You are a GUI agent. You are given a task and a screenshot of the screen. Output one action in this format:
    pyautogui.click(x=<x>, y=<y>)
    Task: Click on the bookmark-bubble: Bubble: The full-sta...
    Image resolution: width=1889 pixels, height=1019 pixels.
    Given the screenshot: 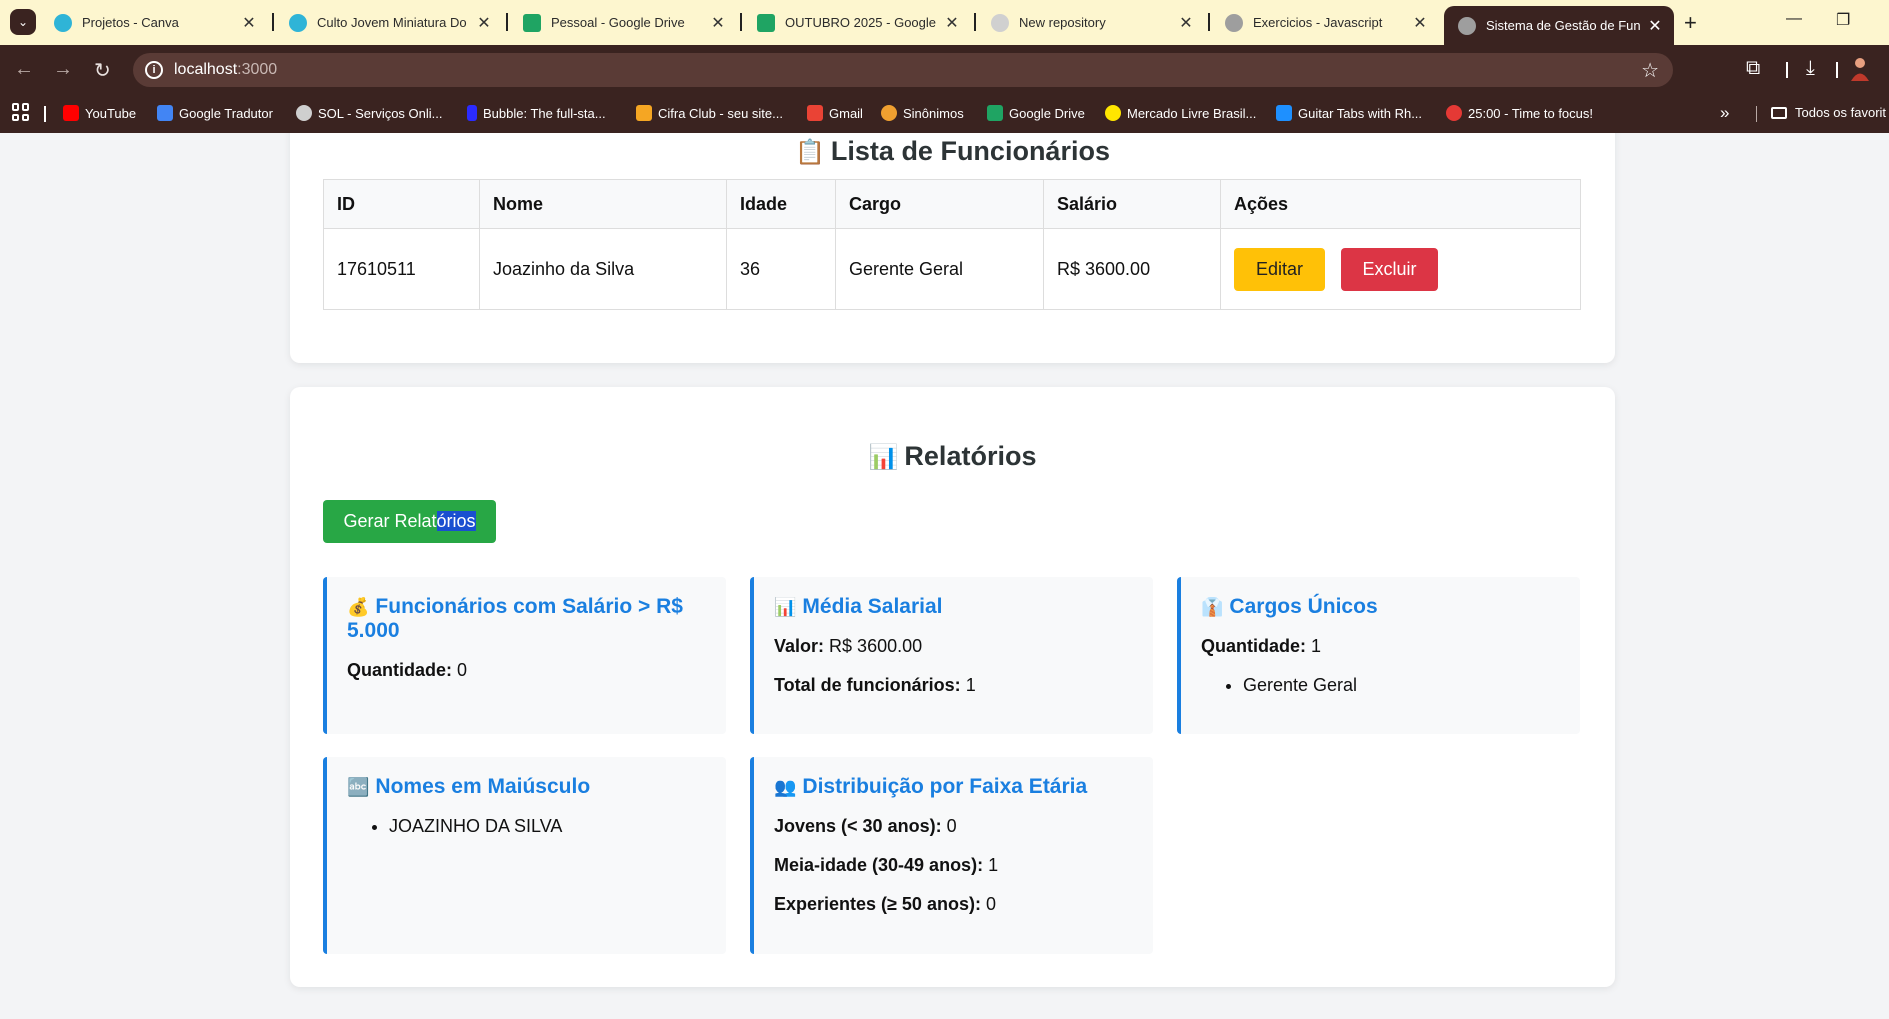 What is the action you would take?
    pyautogui.click(x=536, y=113)
    